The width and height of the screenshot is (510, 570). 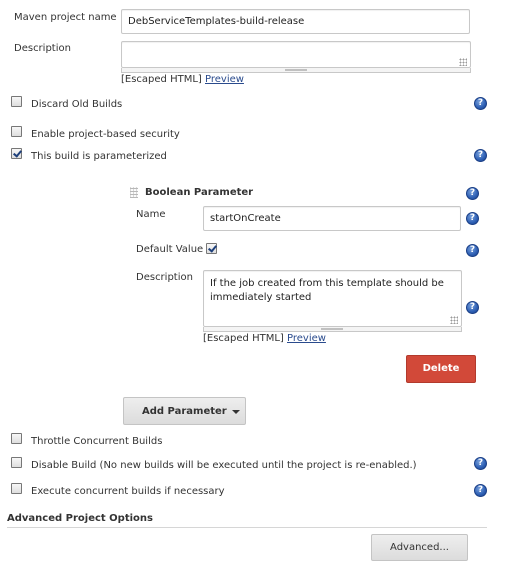 What do you see at coordinates (105, 134) in the screenshot?
I see `project-security-label: Enable project-based security` at bounding box center [105, 134].